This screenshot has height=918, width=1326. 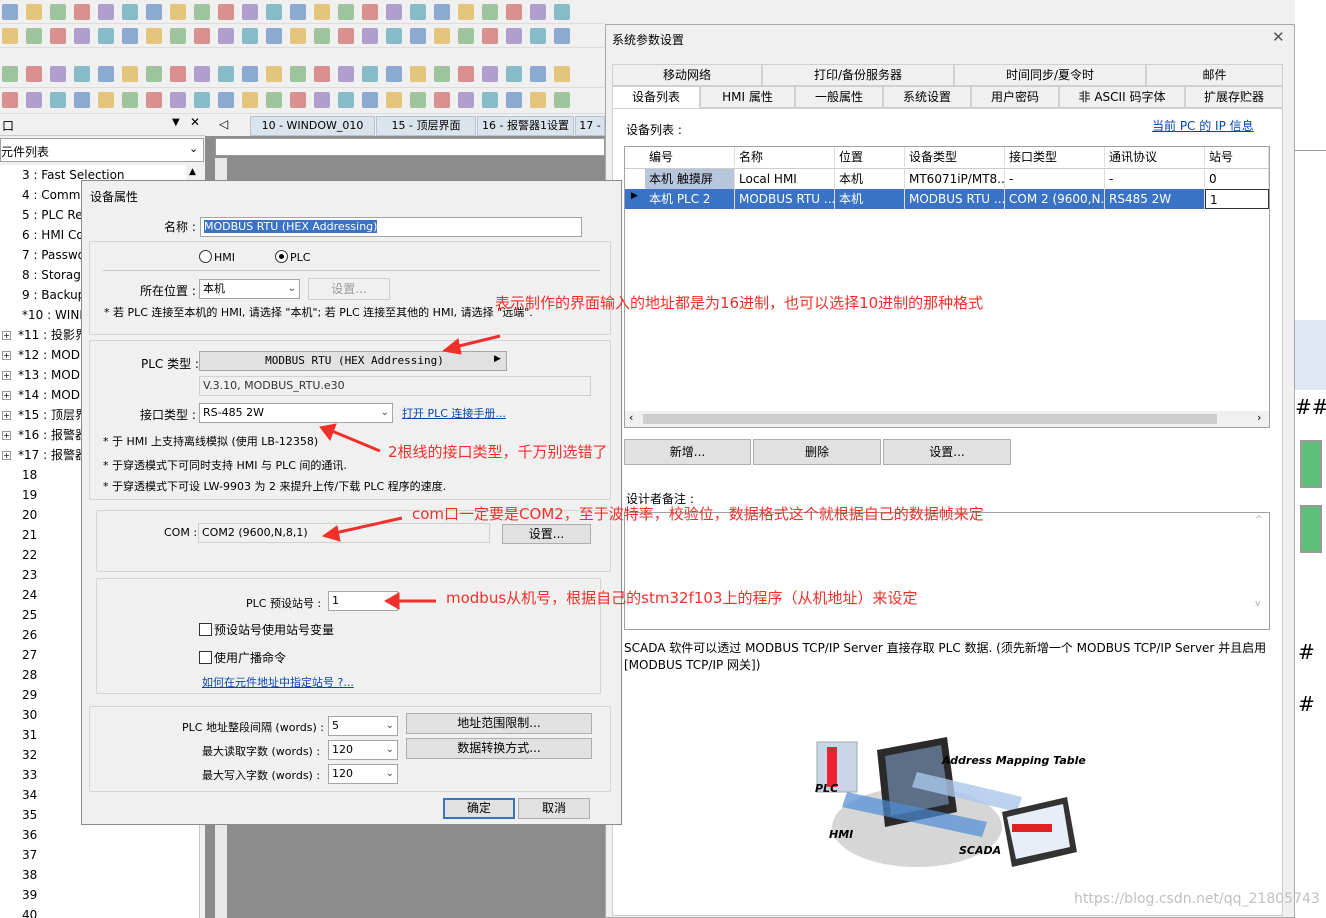 I want to click on annotation-arrows, so click(x=410, y=472).